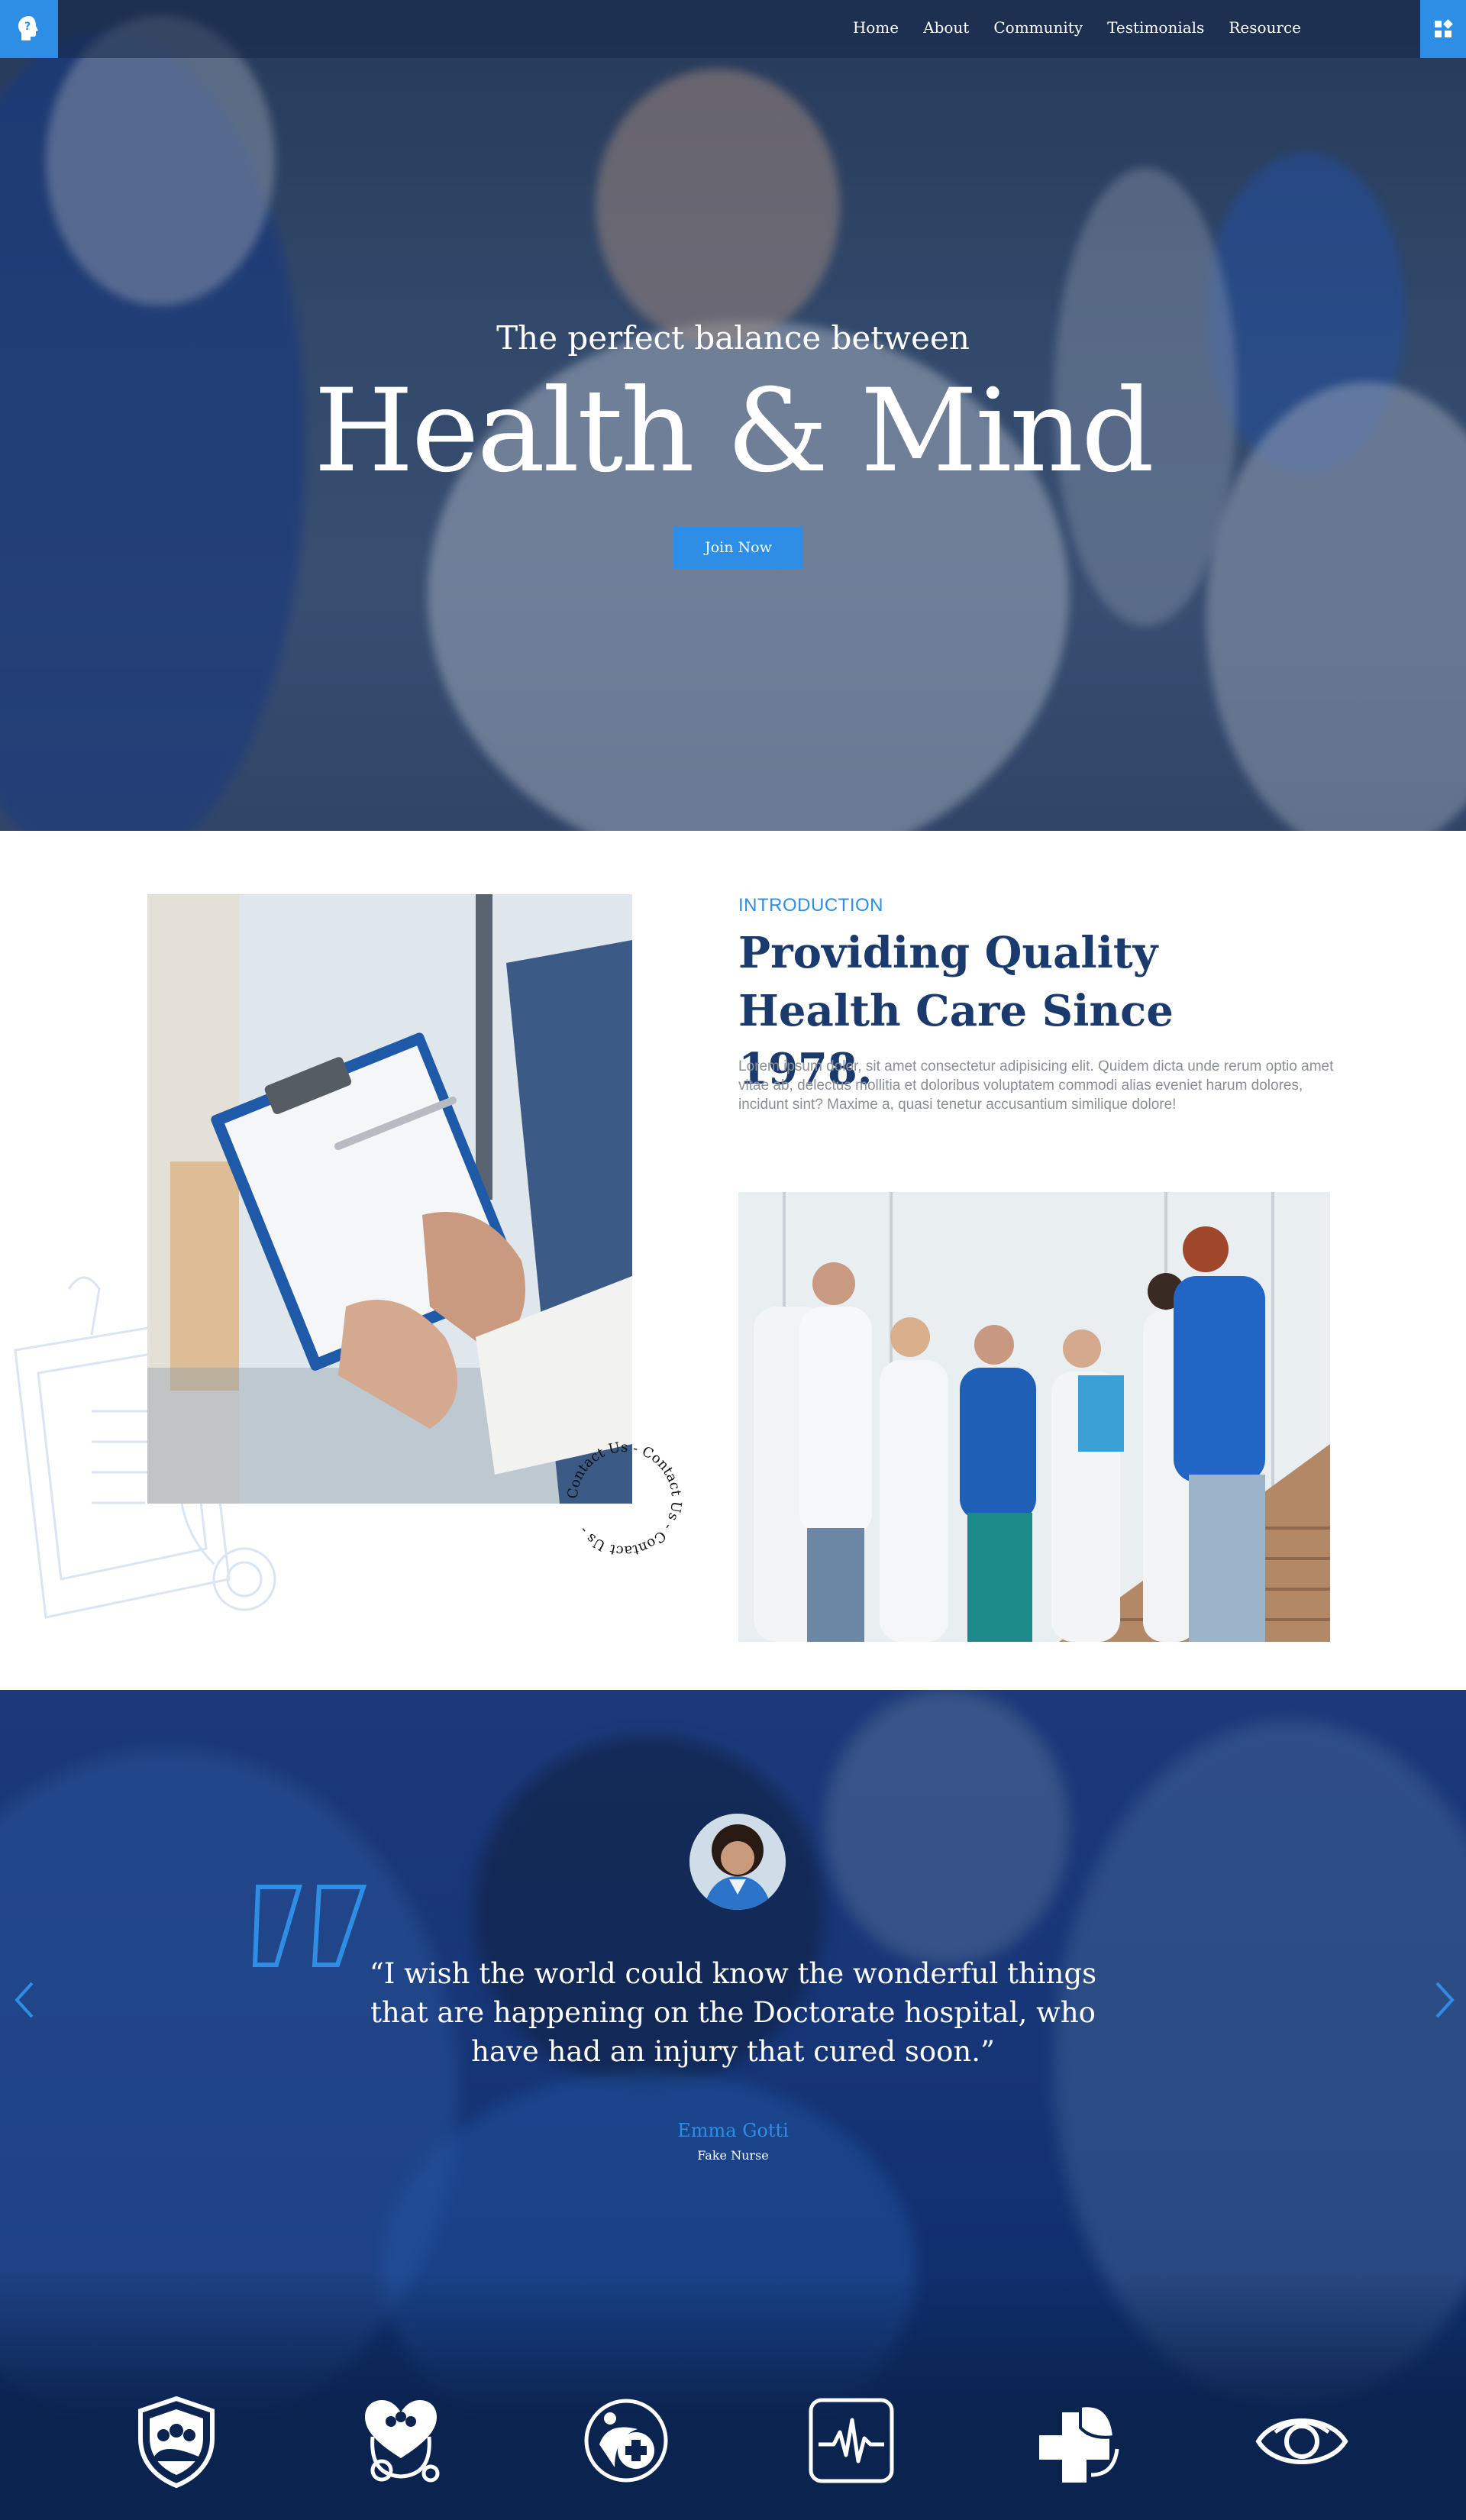 The height and width of the screenshot is (2520, 1466). I want to click on nav-item-resource: Resource, so click(1265, 27).